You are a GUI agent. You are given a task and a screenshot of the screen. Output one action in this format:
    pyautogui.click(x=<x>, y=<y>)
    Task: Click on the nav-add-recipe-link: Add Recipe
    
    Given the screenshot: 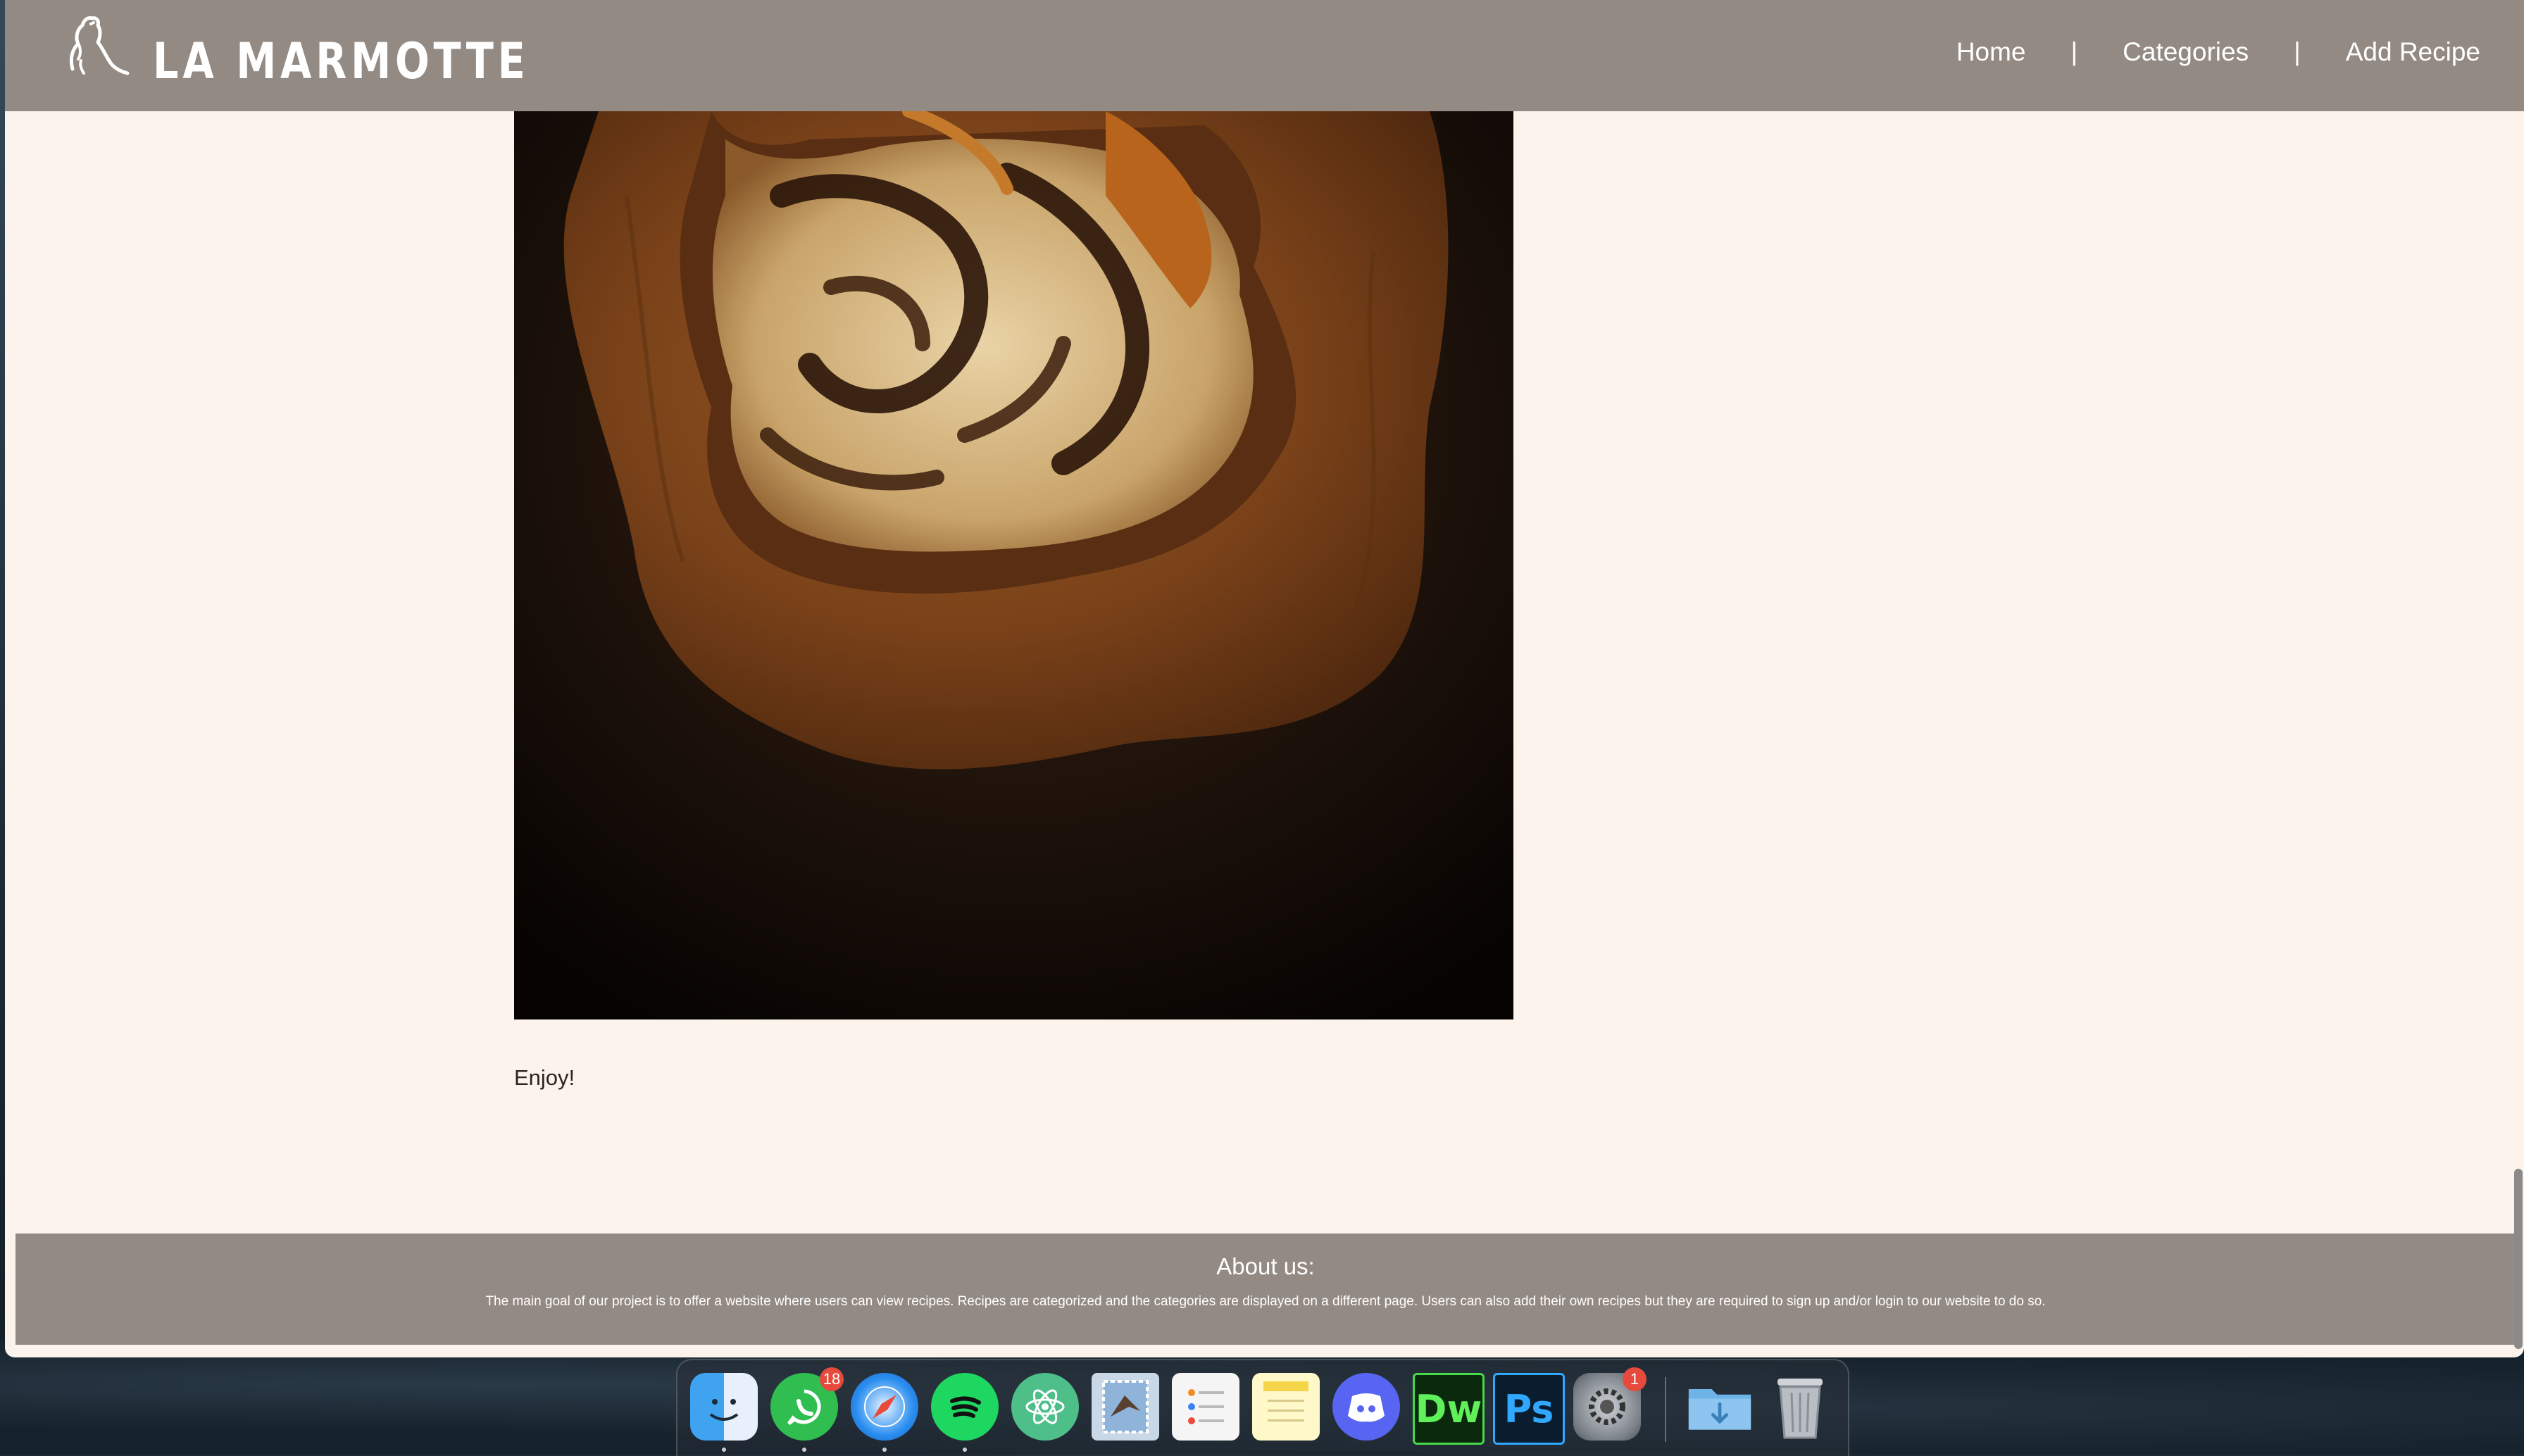 What is the action you would take?
    pyautogui.click(x=2413, y=52)
    